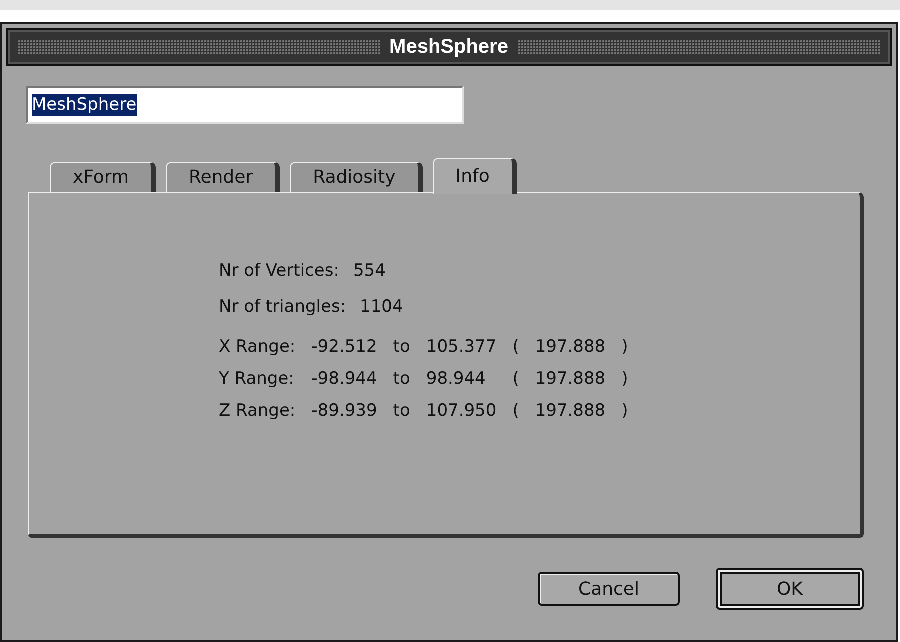 Image resolution: width=900 pixels, height=642 pixels. Describe the element at coordinates (449, 47) in the screenshot. I see `window-title: MeshSphere` at that location.